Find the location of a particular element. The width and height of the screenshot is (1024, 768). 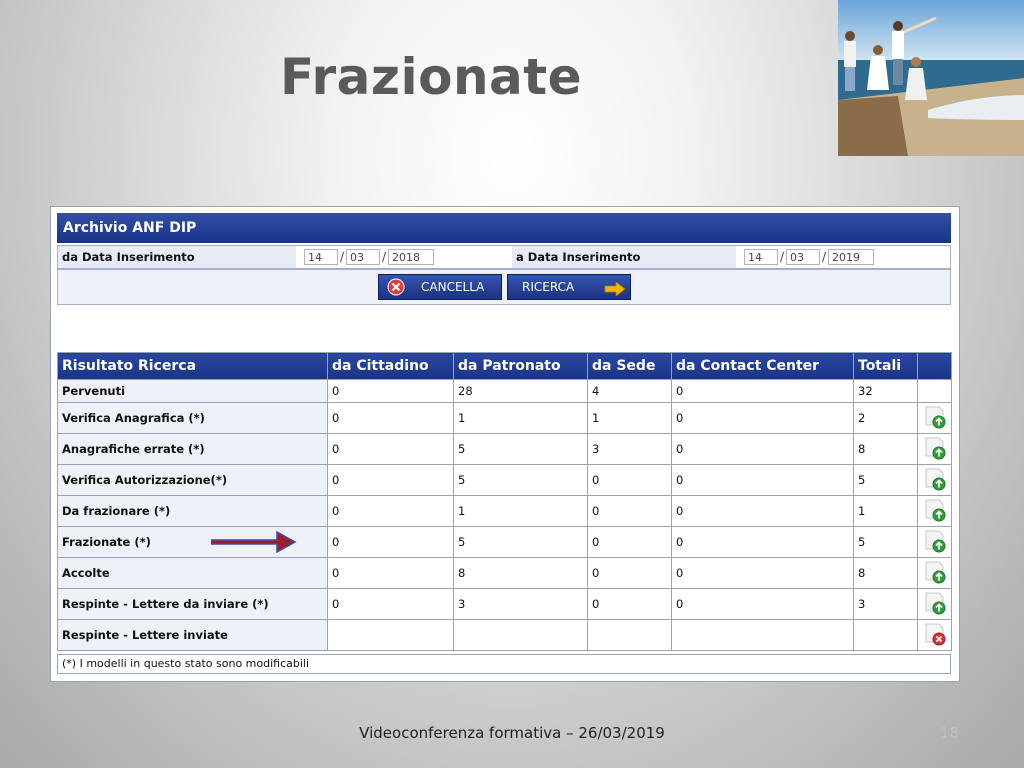

table-row: Pervenuti 0 28 4 0 32 is located at coordinates (504, 391).